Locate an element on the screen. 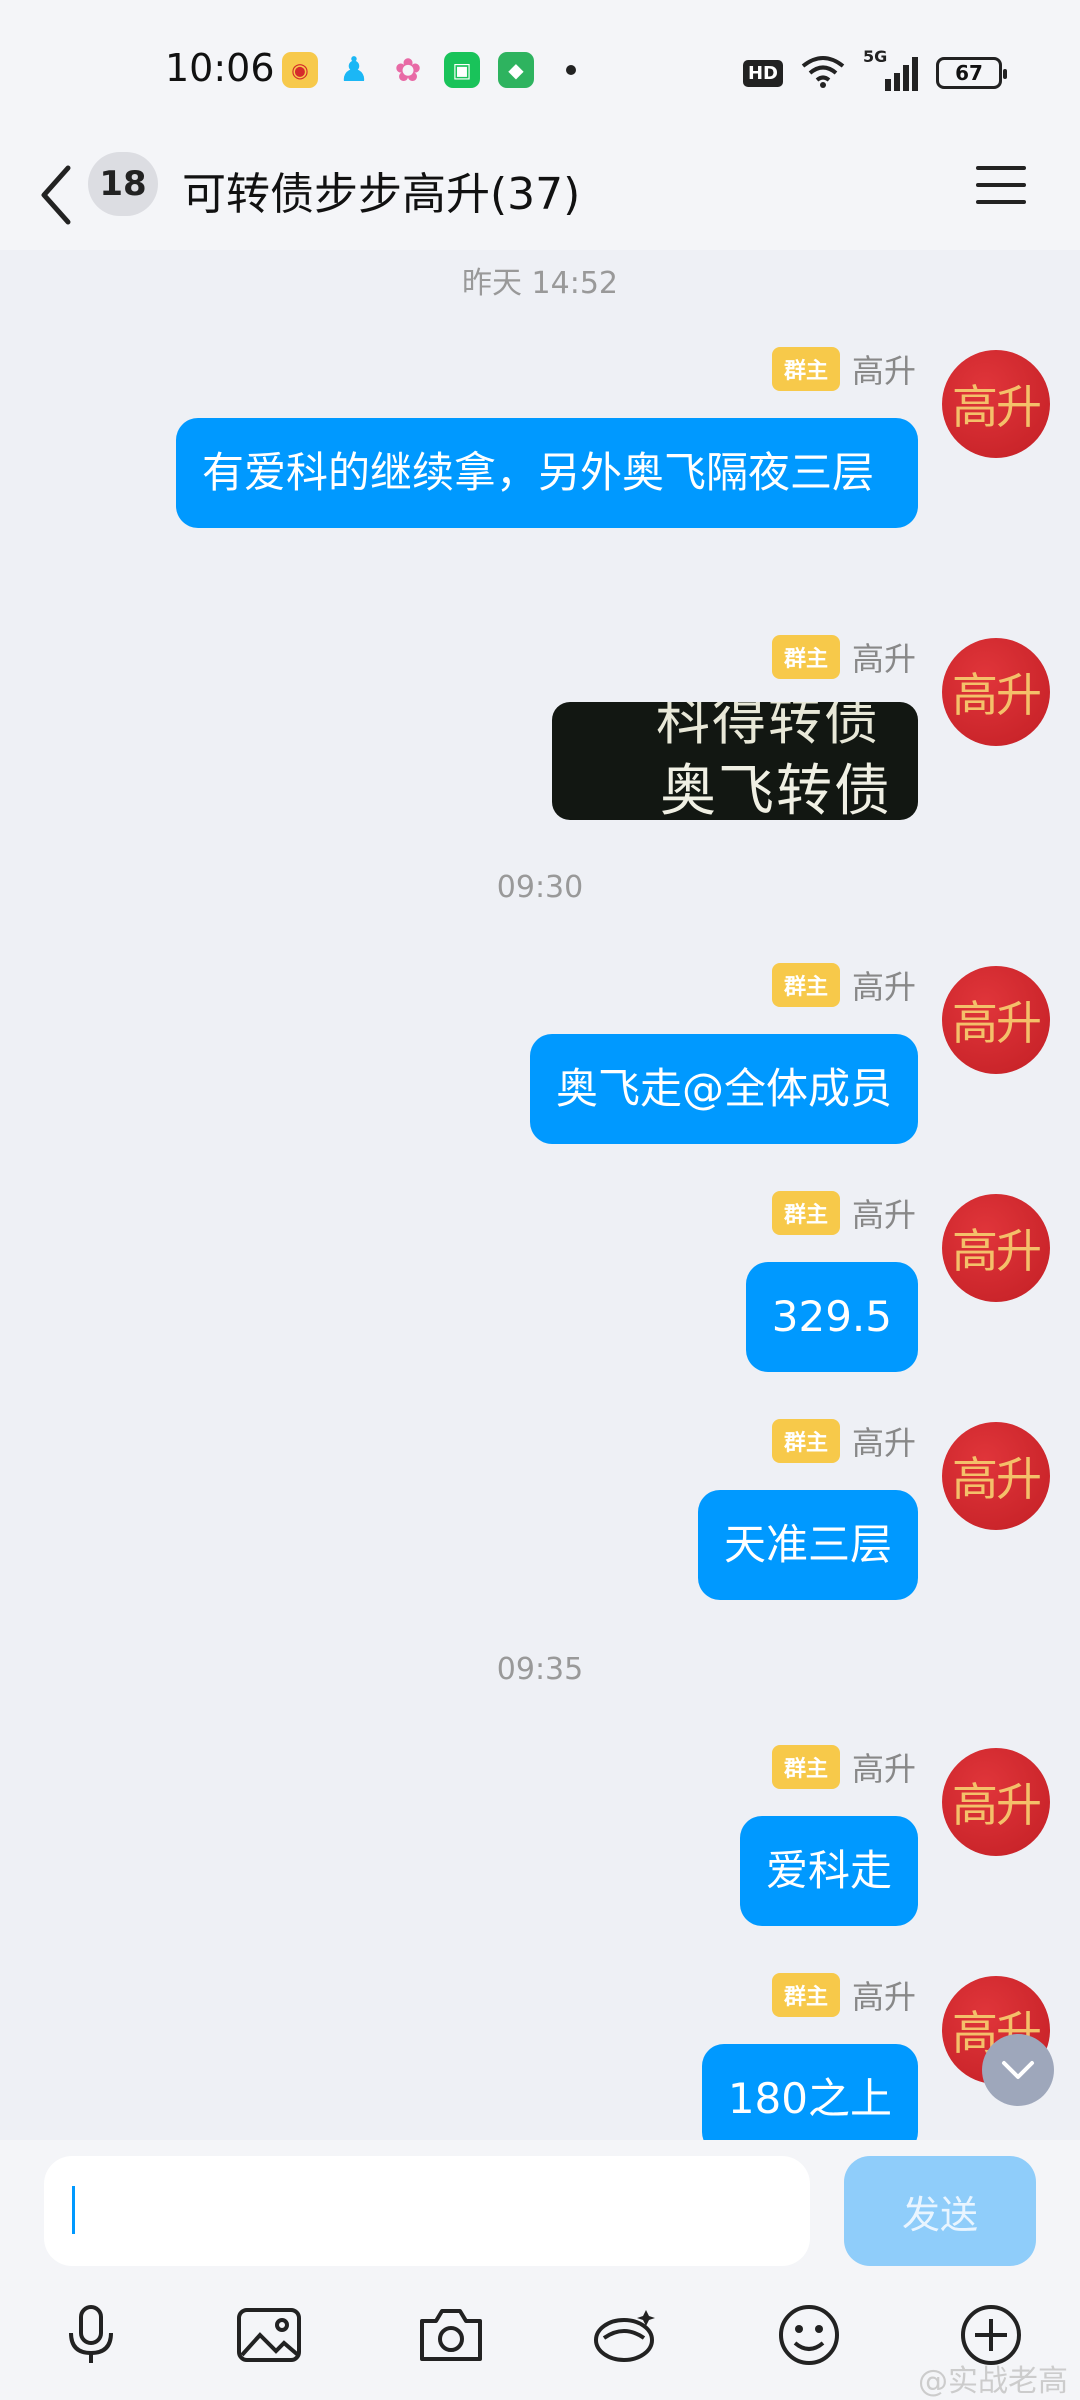  chat-header: 18 可转债步步高升(37) is located at coordinates (540, 195).